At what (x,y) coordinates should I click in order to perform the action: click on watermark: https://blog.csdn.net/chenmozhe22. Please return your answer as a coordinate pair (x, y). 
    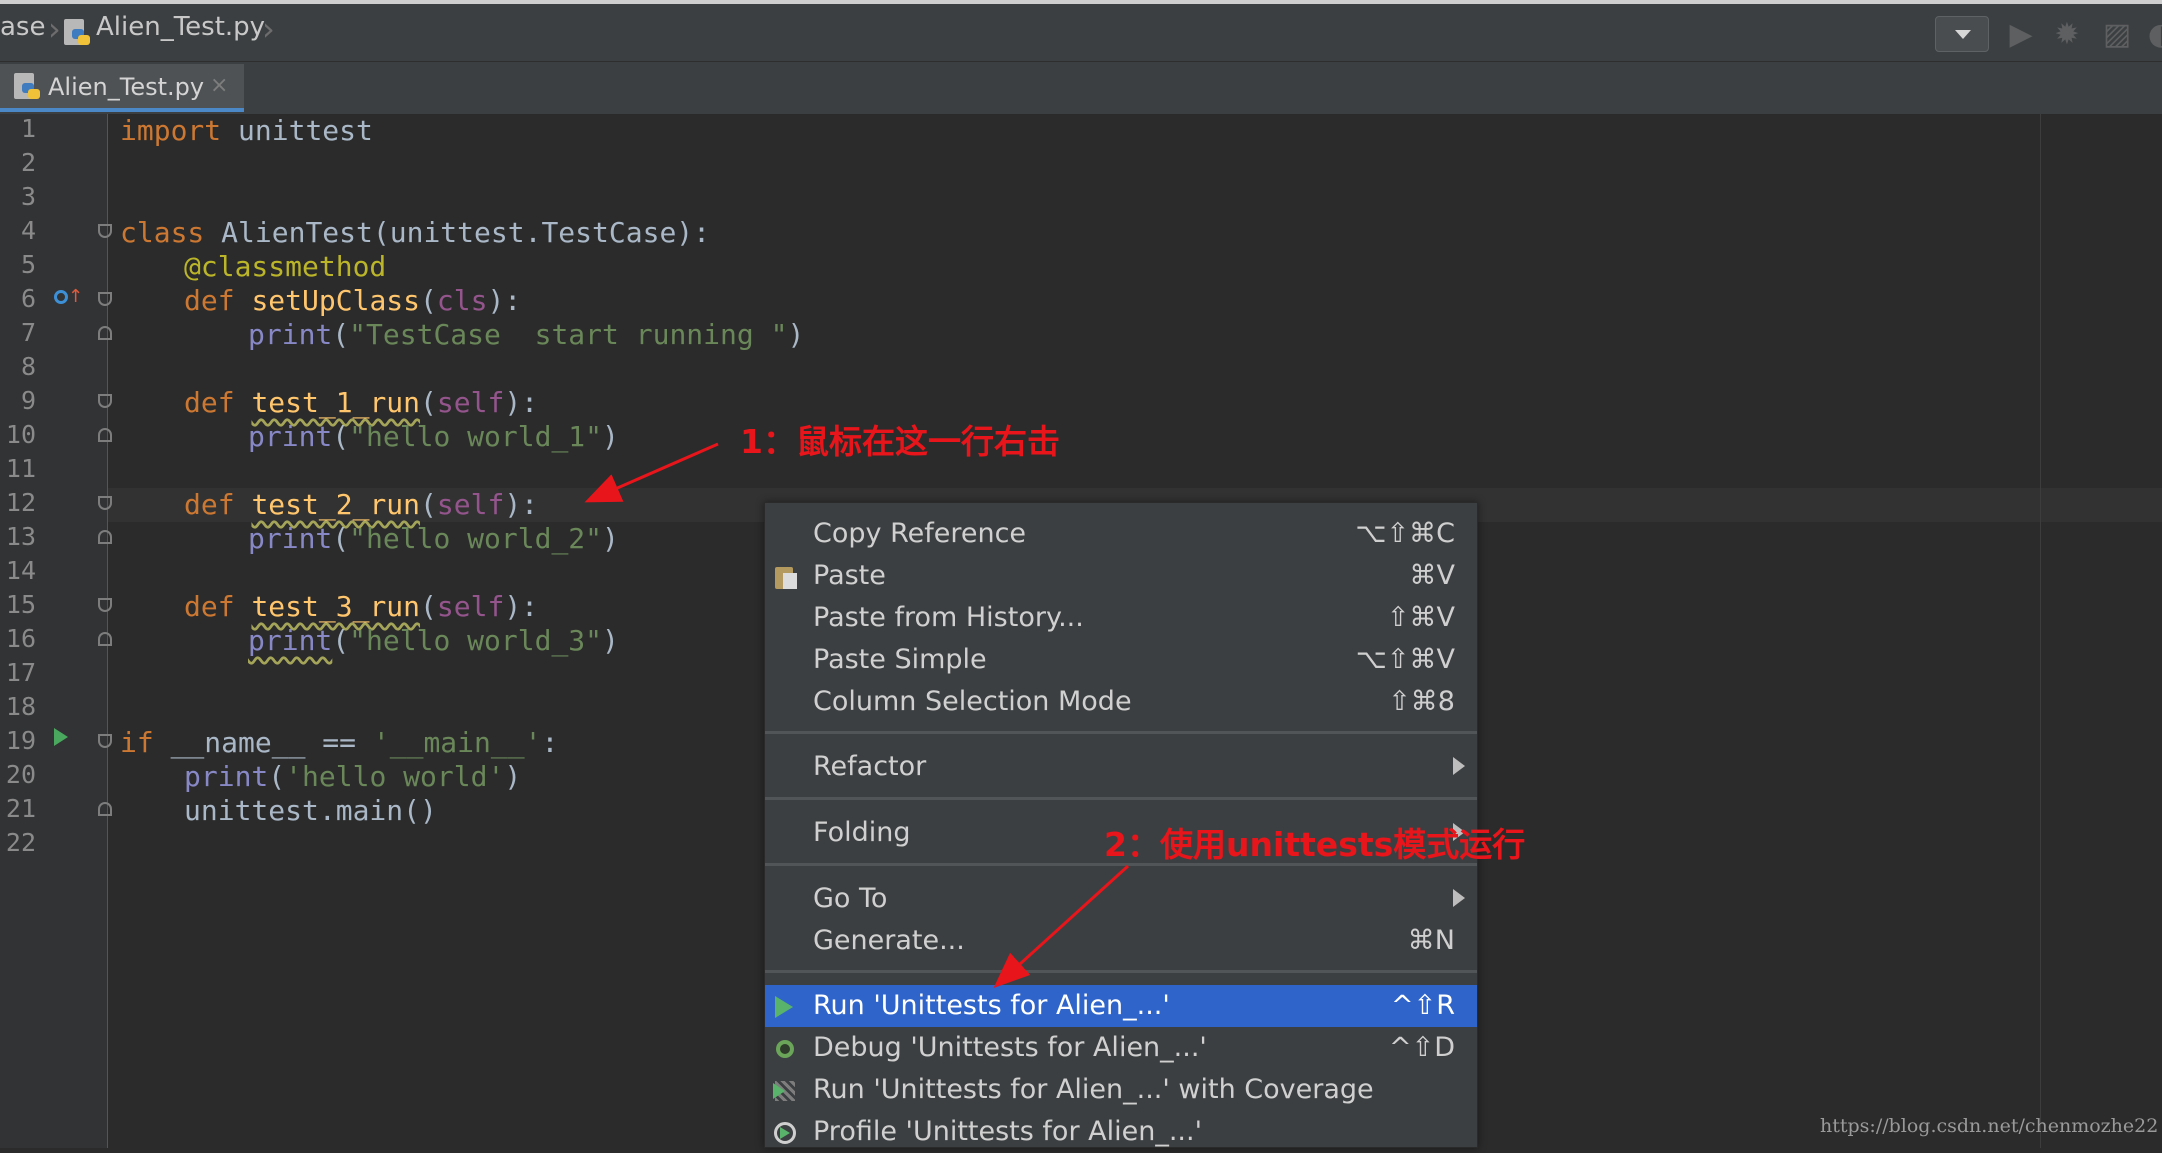
    Looking at the image, I should click on (1989, 1126).